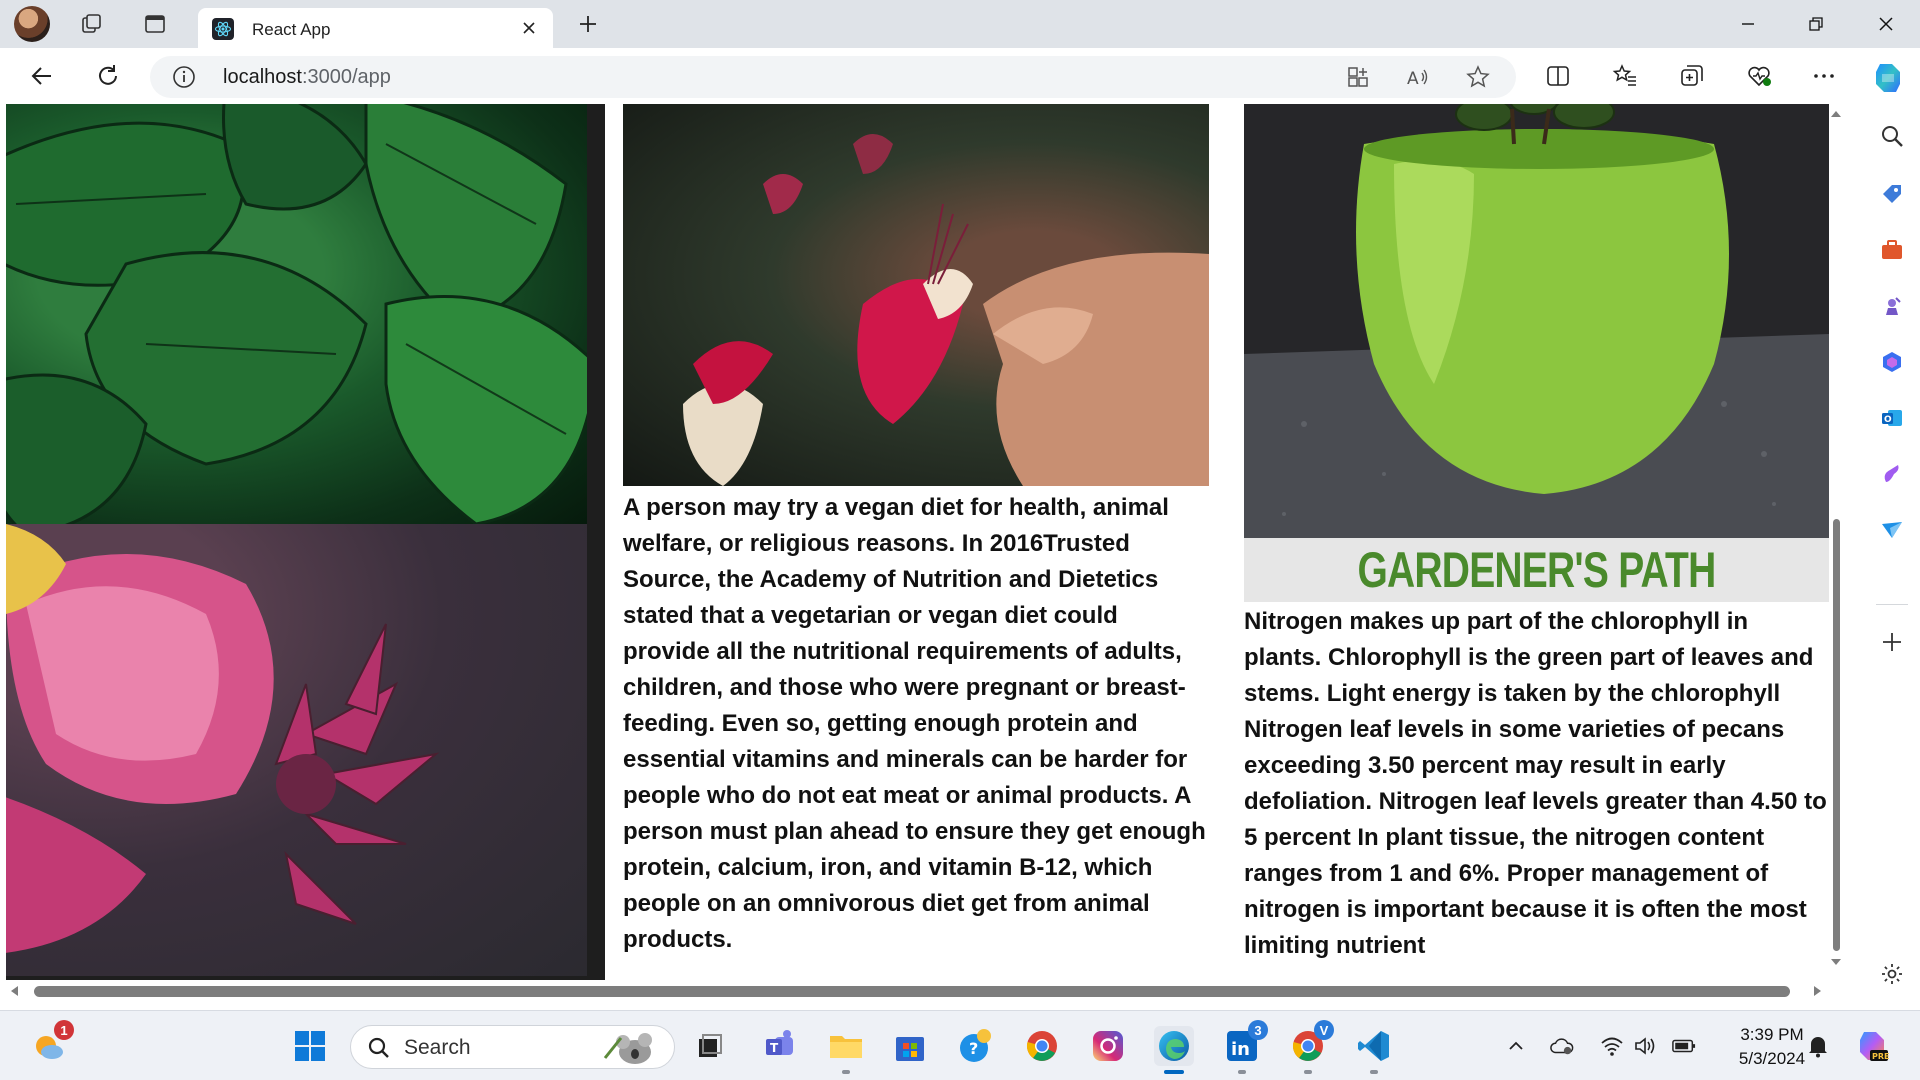 This screenshot has height=1080, width=1920. Describe the element at coordinates (588, 24) in the screenshot. I see `new-tab-button` at that location.